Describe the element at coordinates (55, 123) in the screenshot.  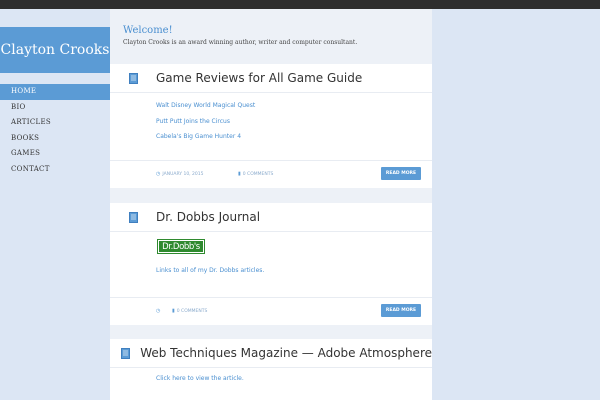
I see `nav-item-articles: ARTICLES` at that location.